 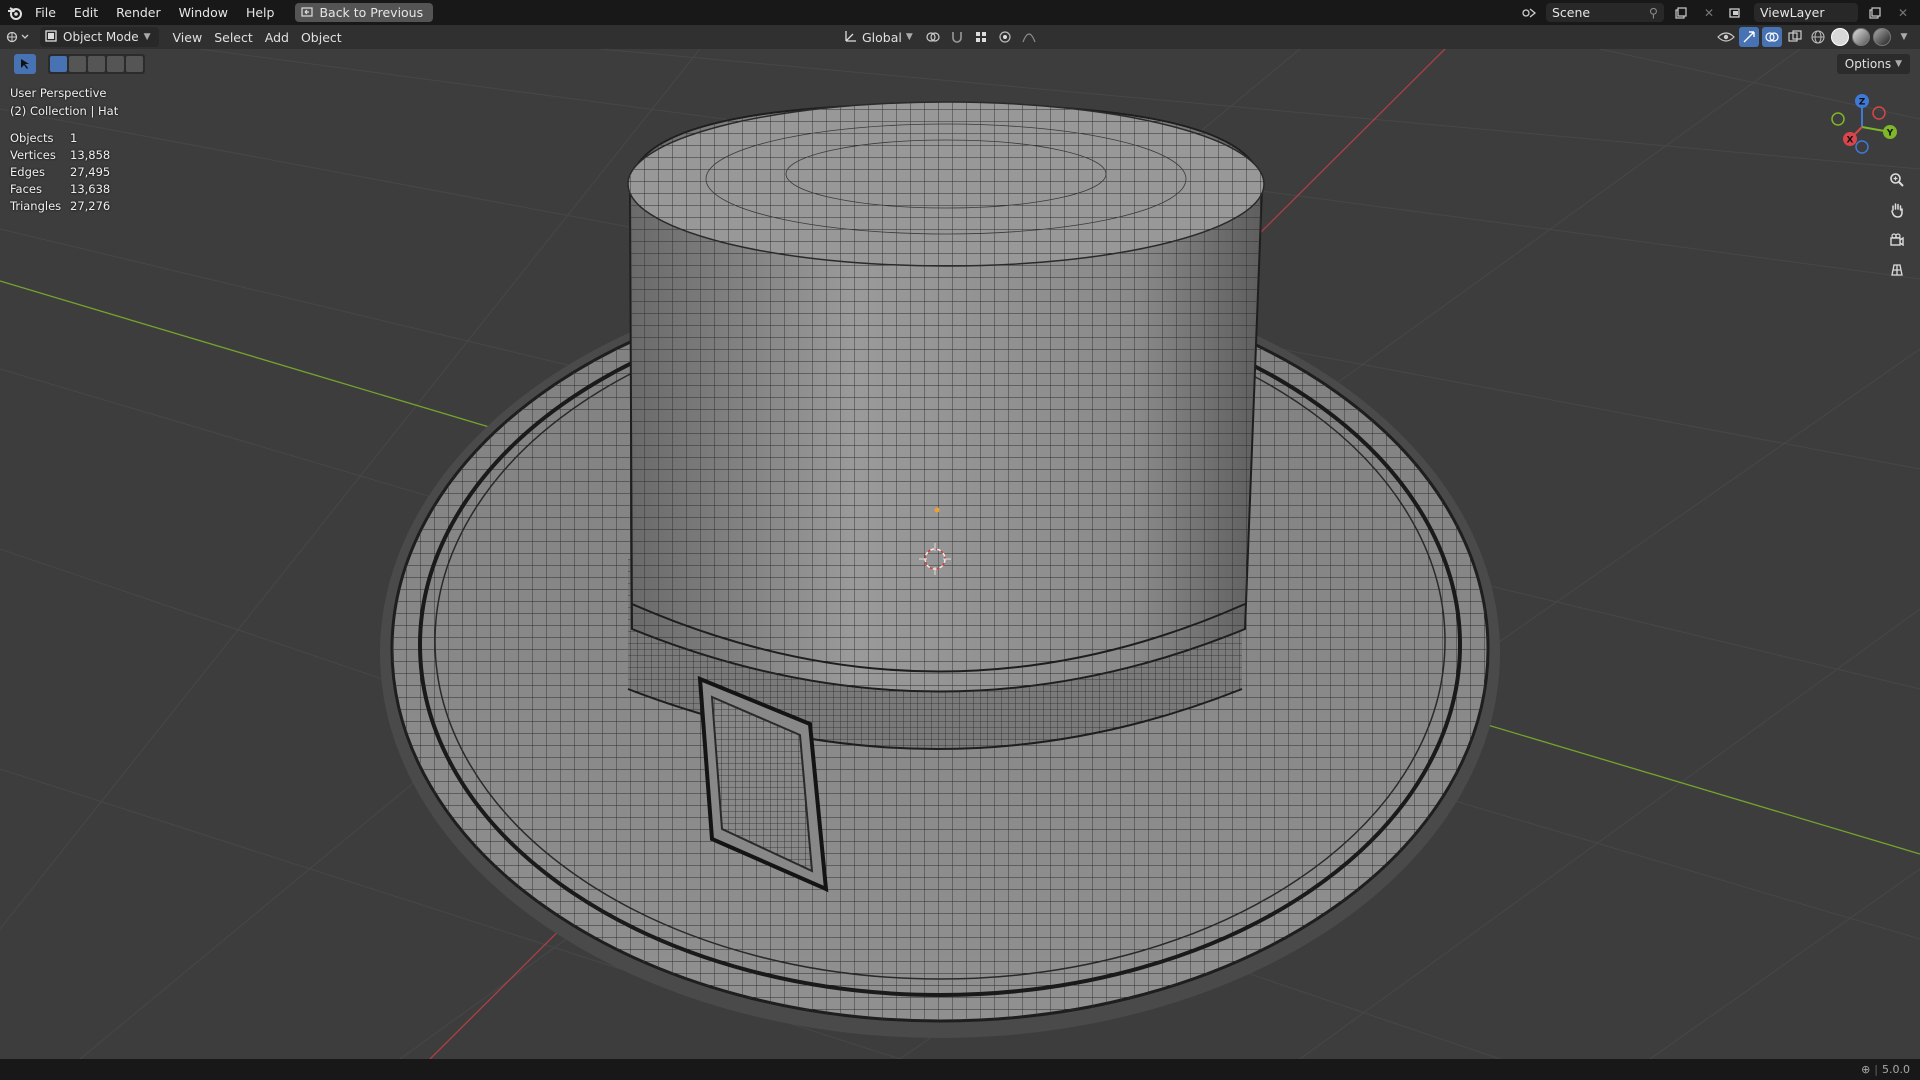 I want to click on version-display: ⊕ | 5.0.0, so click(x=1885, y=1069).